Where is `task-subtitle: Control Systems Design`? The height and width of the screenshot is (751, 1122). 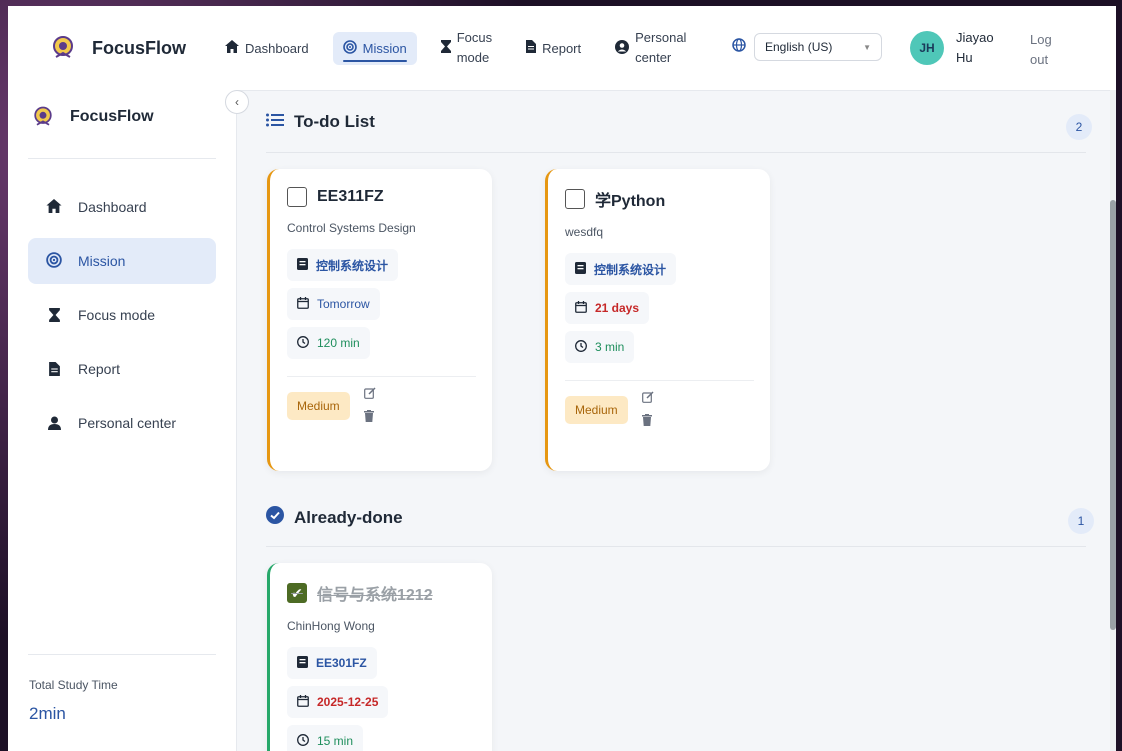 task-subtitle: Control Systems Design is located at coordinates (351, 228).